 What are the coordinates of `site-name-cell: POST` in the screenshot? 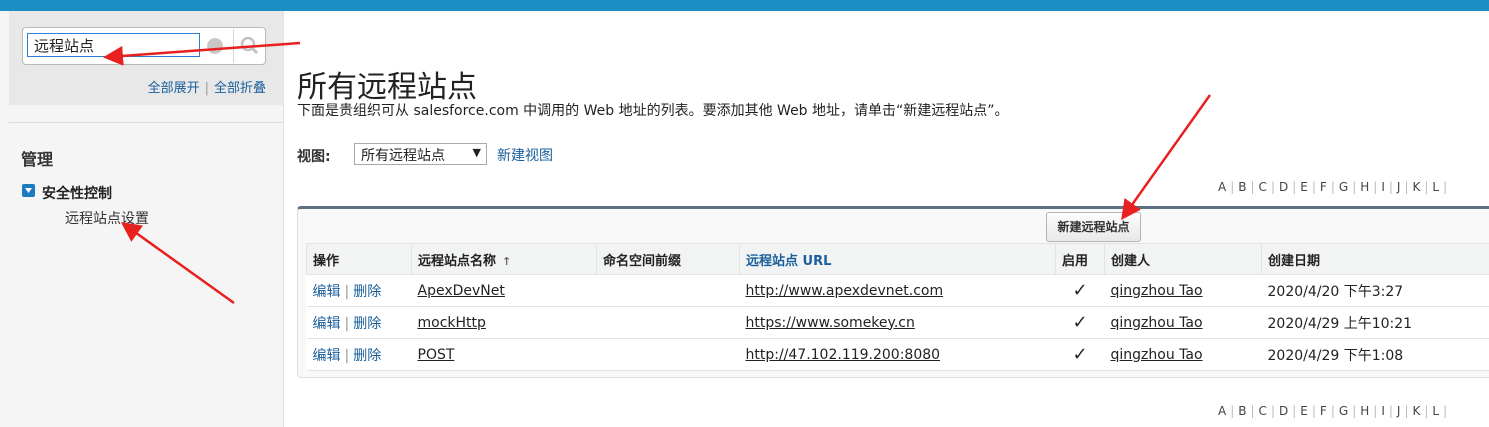 It's located at (504, 354).